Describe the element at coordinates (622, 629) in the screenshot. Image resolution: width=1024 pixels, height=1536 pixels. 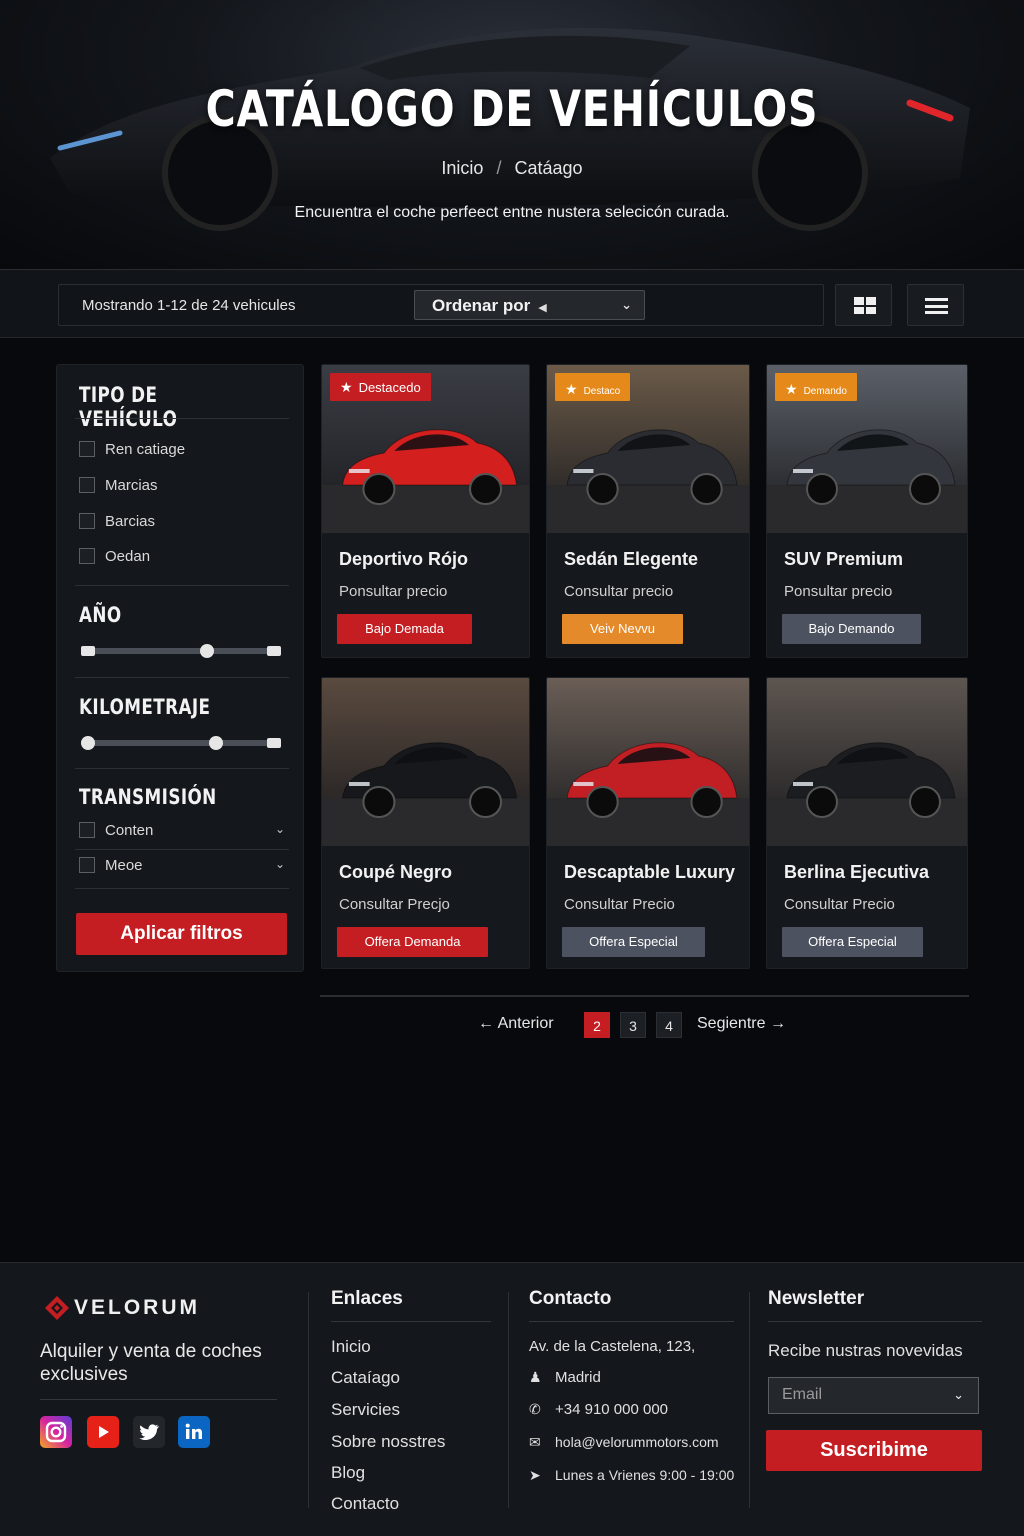
I see `vehicle-tag: Veiv Nevvu` at that location.